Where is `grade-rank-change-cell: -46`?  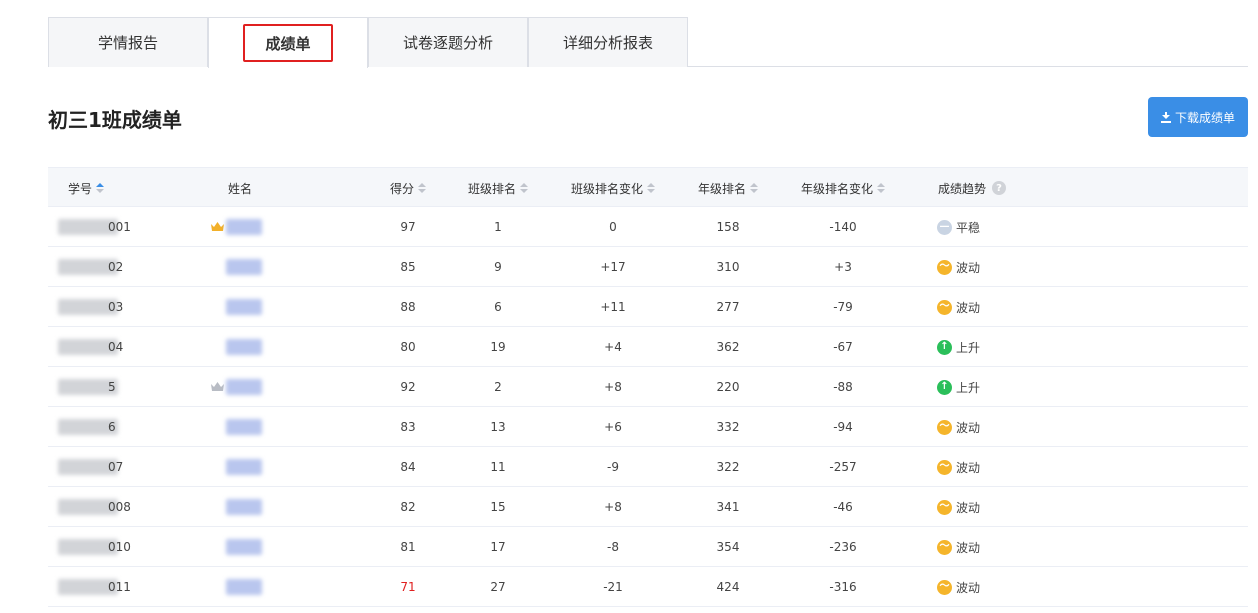 grade-rank-change-cell: -46 is located at coordinates (843, 507).